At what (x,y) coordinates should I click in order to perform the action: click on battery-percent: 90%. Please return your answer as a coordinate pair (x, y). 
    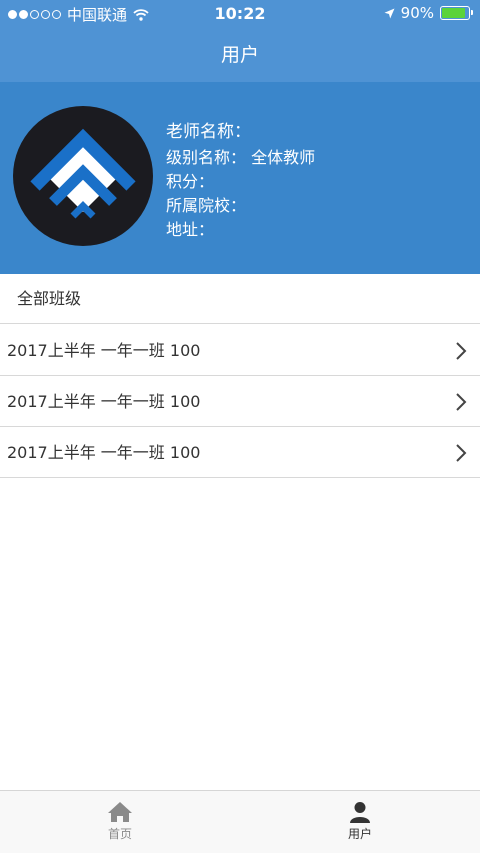
    Looking at the image, I should click on (417, 13).